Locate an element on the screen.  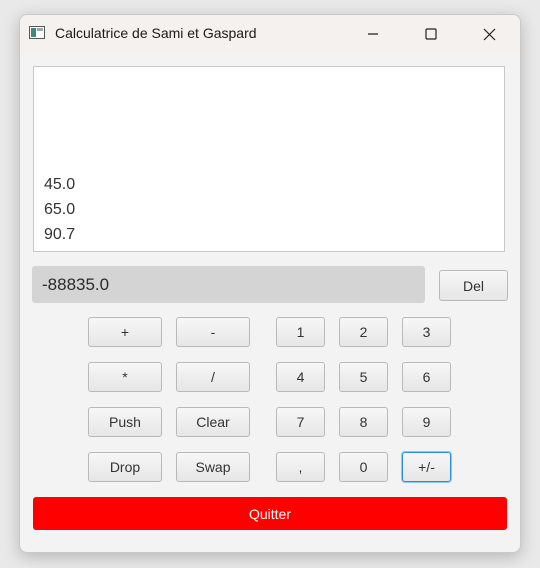
digit-2-button: 2 is located at coordinates (363, 332).